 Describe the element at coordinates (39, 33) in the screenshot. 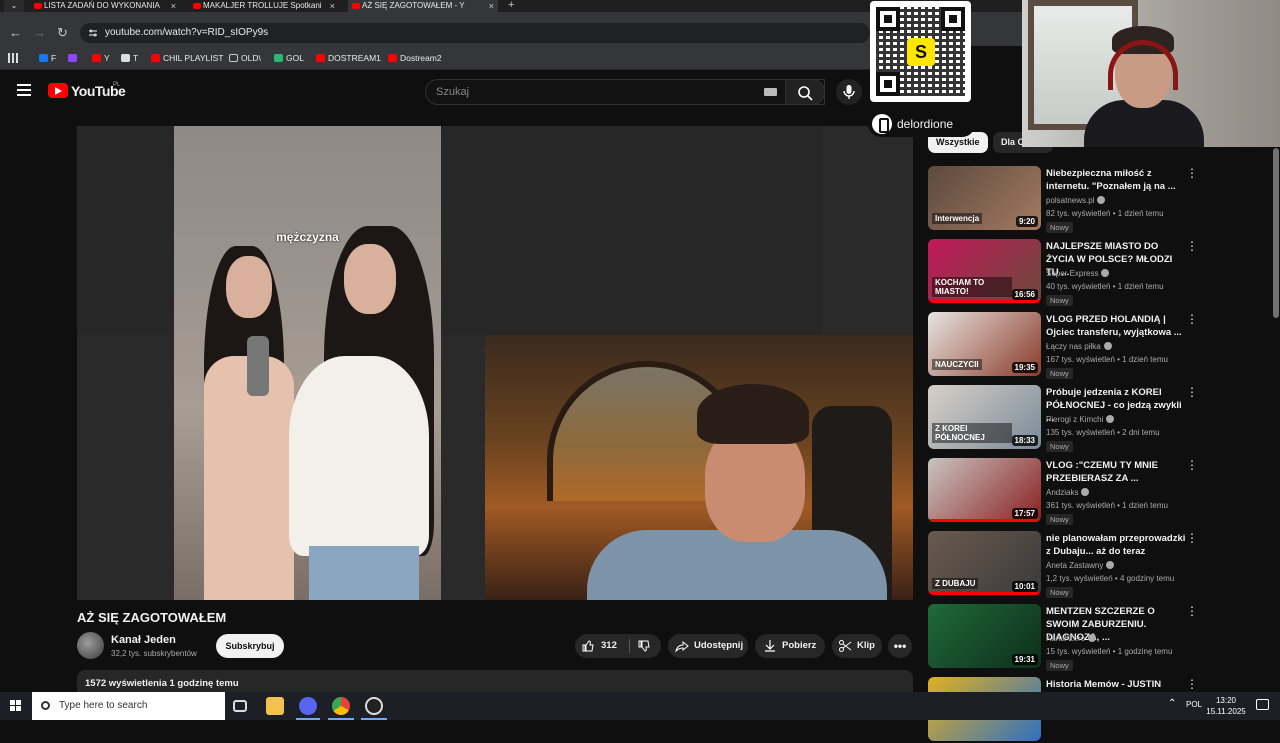

I see `forward-arrow-icon: →` at that location.